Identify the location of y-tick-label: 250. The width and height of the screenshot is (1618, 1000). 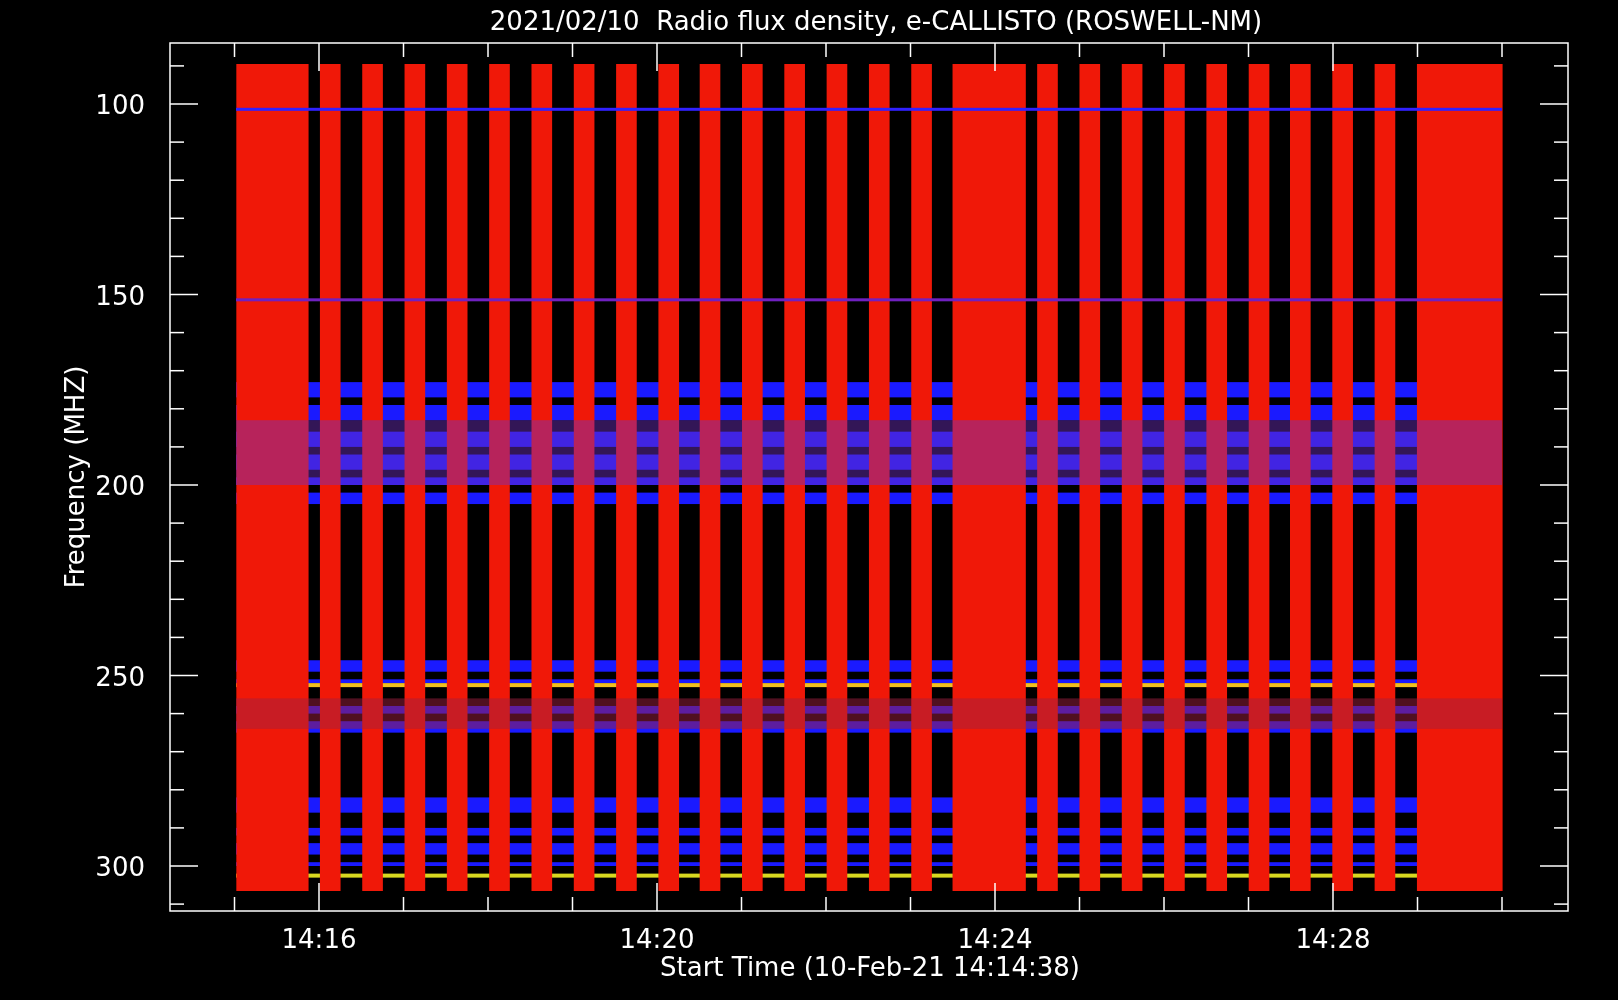
(120, 676).